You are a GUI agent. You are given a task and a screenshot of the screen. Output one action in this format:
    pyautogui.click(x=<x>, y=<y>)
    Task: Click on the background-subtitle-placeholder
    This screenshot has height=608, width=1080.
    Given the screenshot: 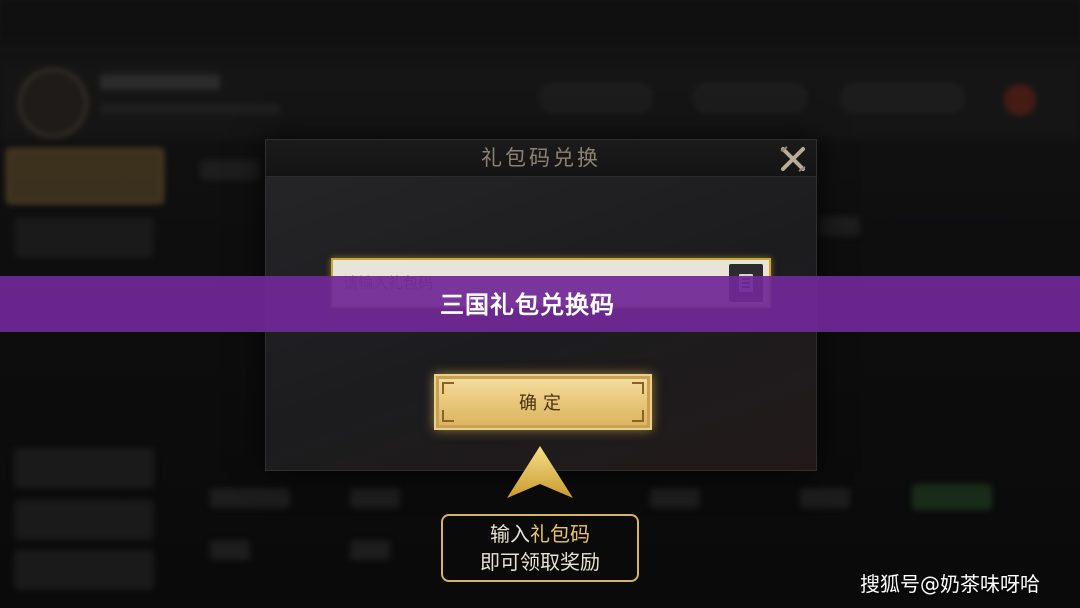 What is the action you would take?
    pyautogui.click(x=190, y=109)
    